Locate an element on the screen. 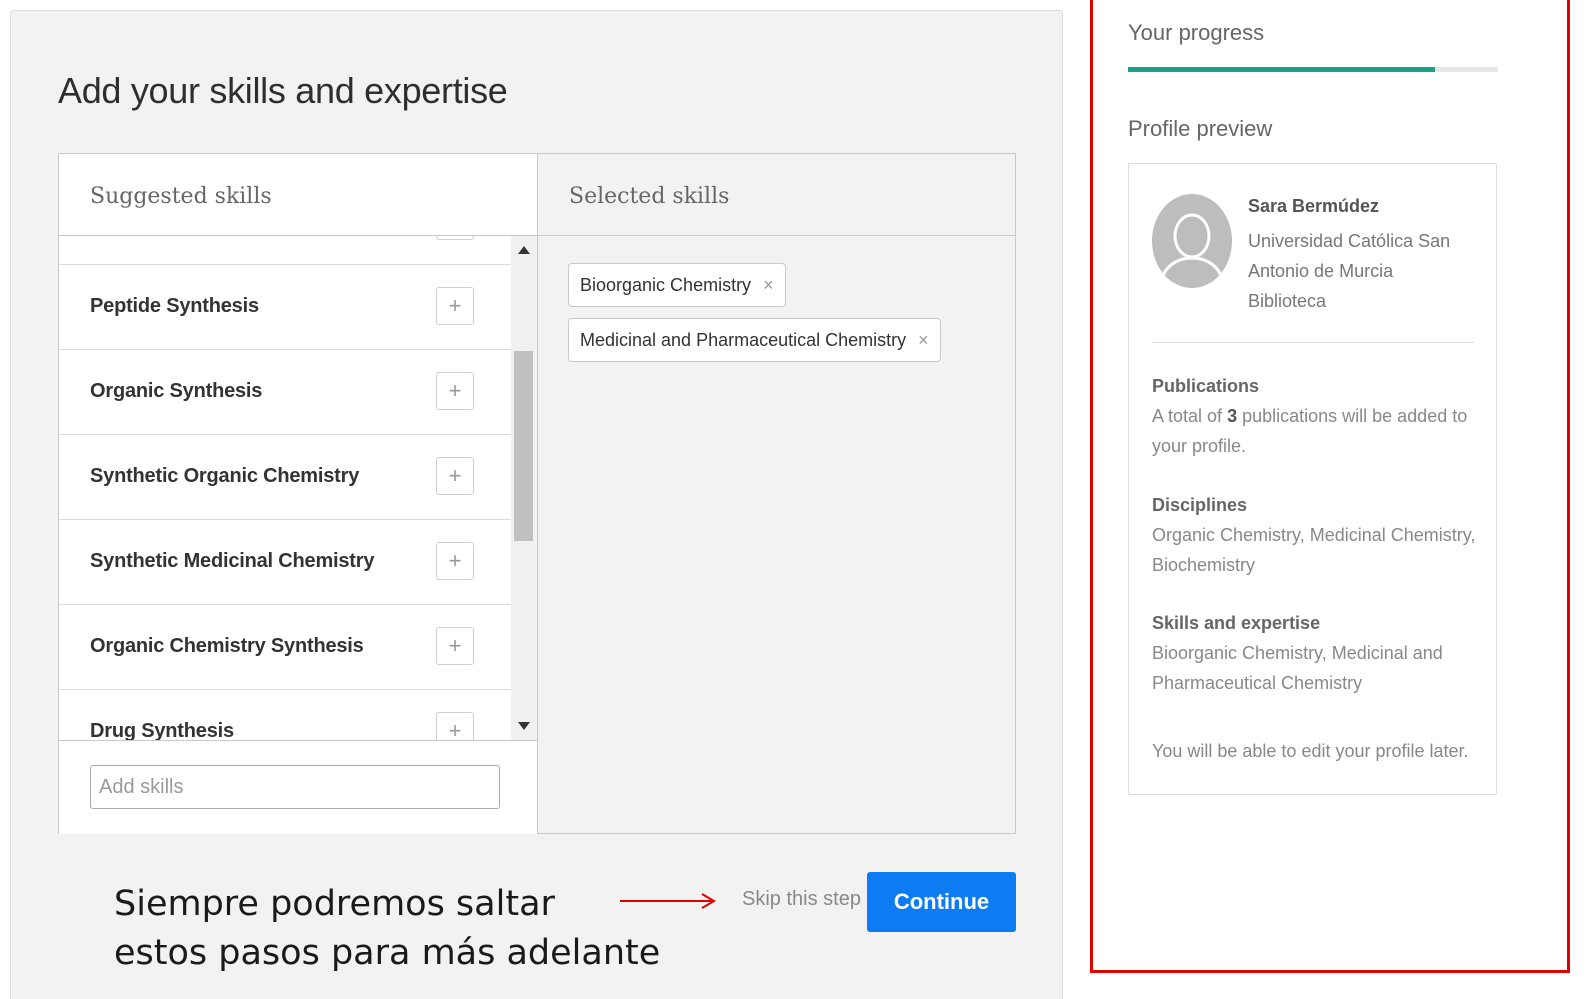 The width and height of the screenshot is (1592, 999). skill-row: Synthetic Organic Chemistry + is located at coordinates (285, 477).